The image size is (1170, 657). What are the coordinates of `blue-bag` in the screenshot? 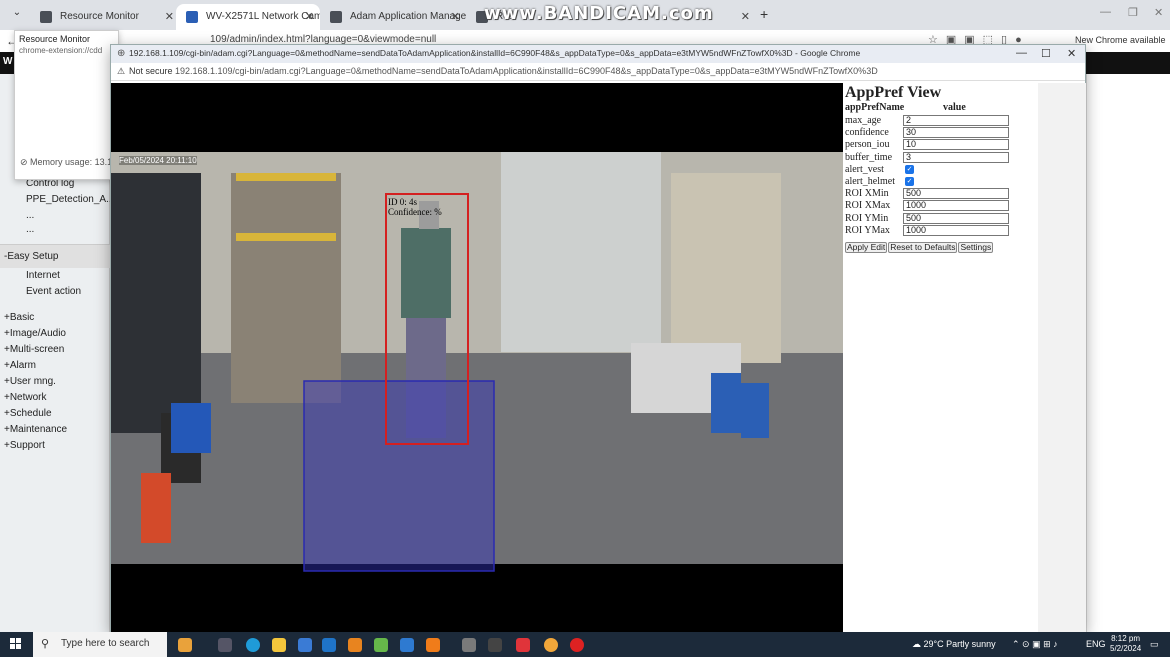 It's located at (191, 428).